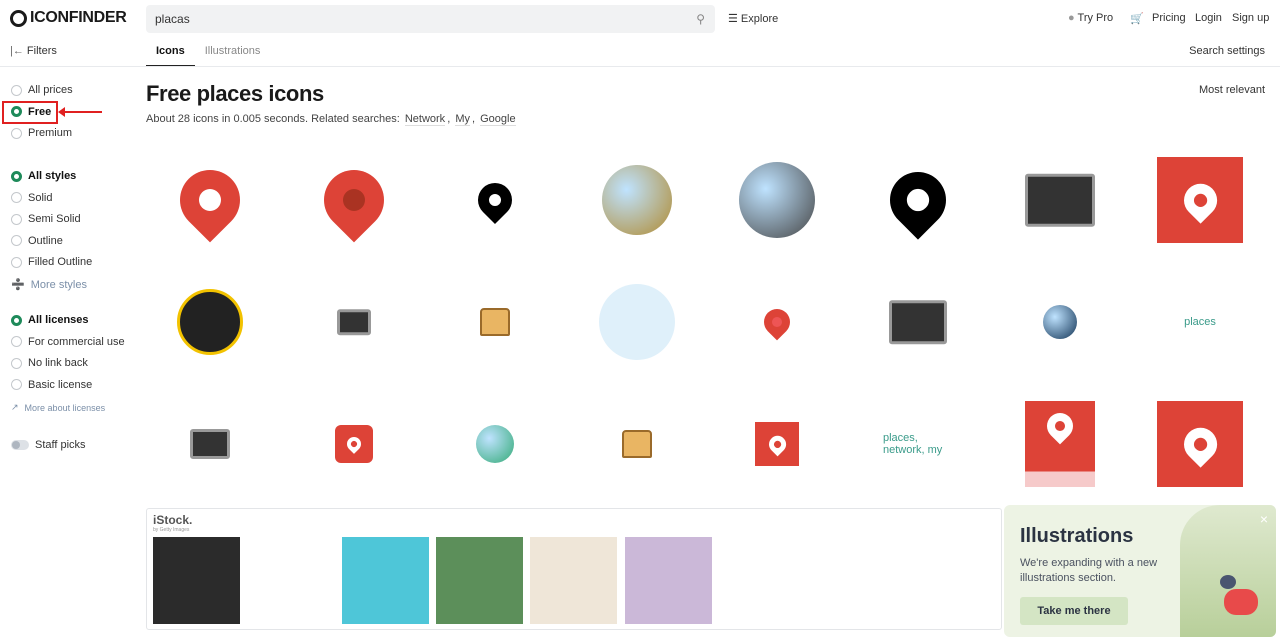 This screenshot has height=637, width=1280. I want to click on highlight-box, so click(30, 112).